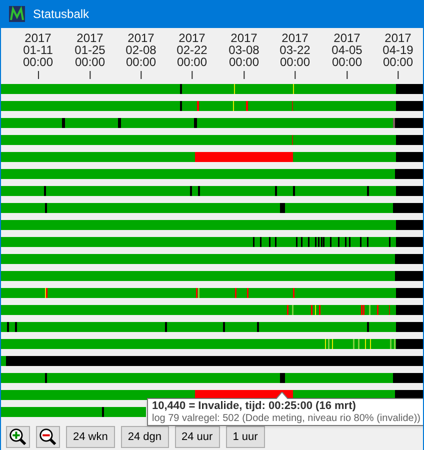 The height and width of the screenshot is (450, 424). Describe the element at coordinates (144, 437) in the screenshot. I see `range-button: 24 dgn` at that location.